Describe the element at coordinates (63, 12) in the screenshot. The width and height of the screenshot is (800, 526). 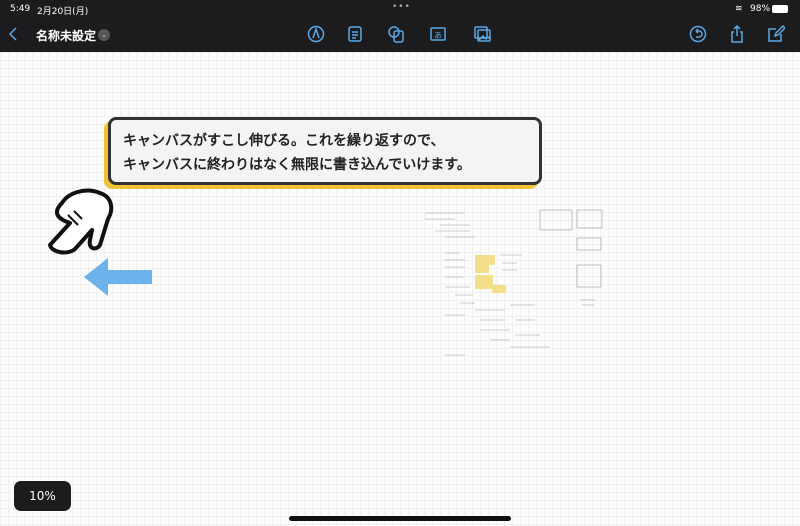
I see `status-date: 2月20日(月)` at that location.